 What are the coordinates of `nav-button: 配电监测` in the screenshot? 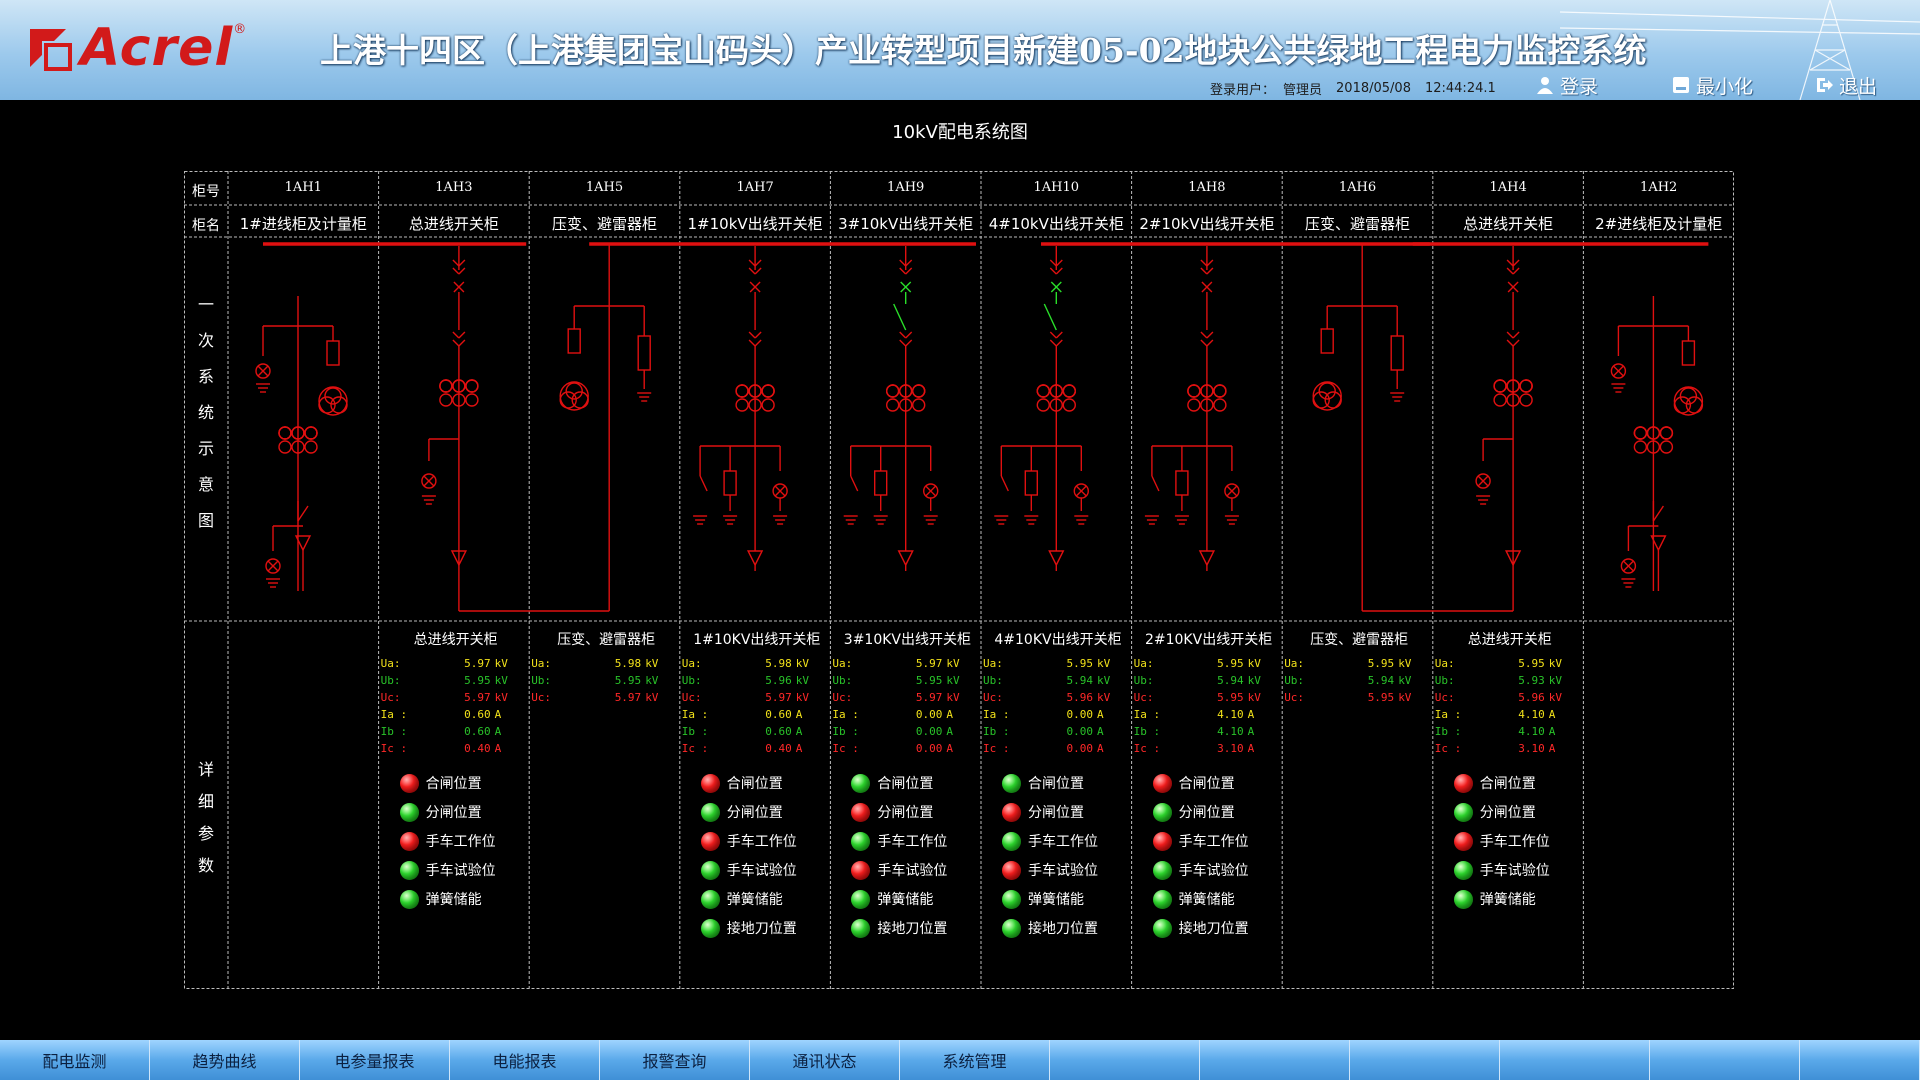 It's located at (75, 1060).